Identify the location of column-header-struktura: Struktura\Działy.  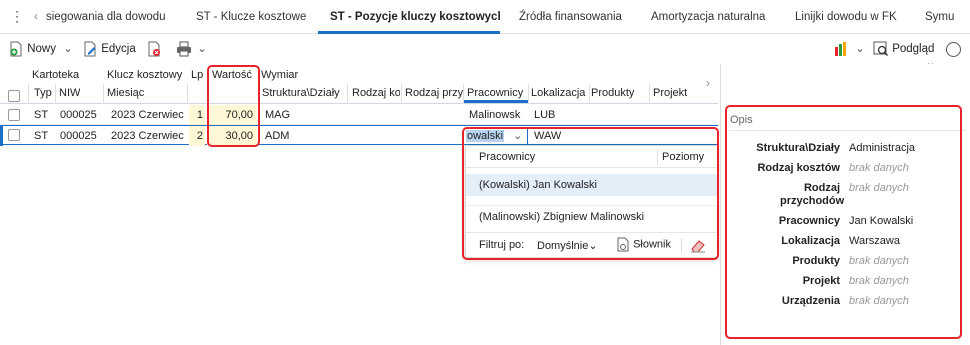
(303, 93).